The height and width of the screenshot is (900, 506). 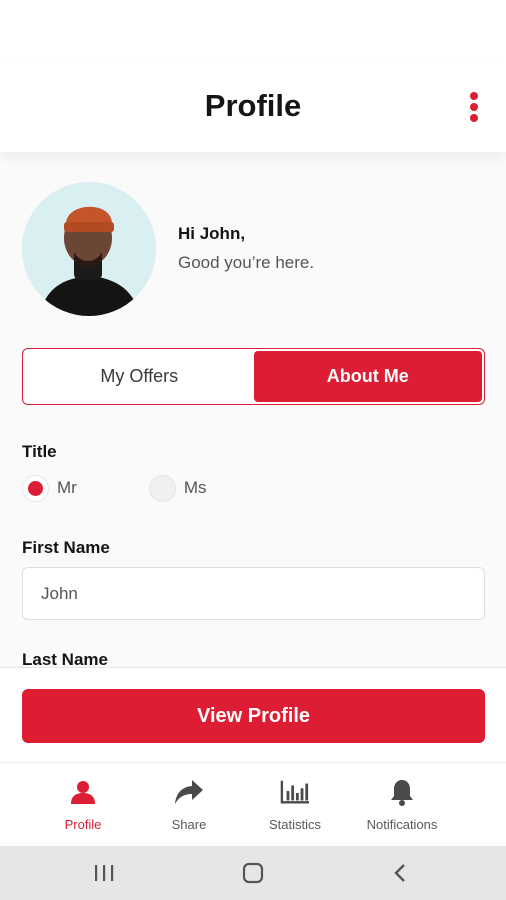 I want to click on action-footer: View Profile, so click(x=253, y=714).